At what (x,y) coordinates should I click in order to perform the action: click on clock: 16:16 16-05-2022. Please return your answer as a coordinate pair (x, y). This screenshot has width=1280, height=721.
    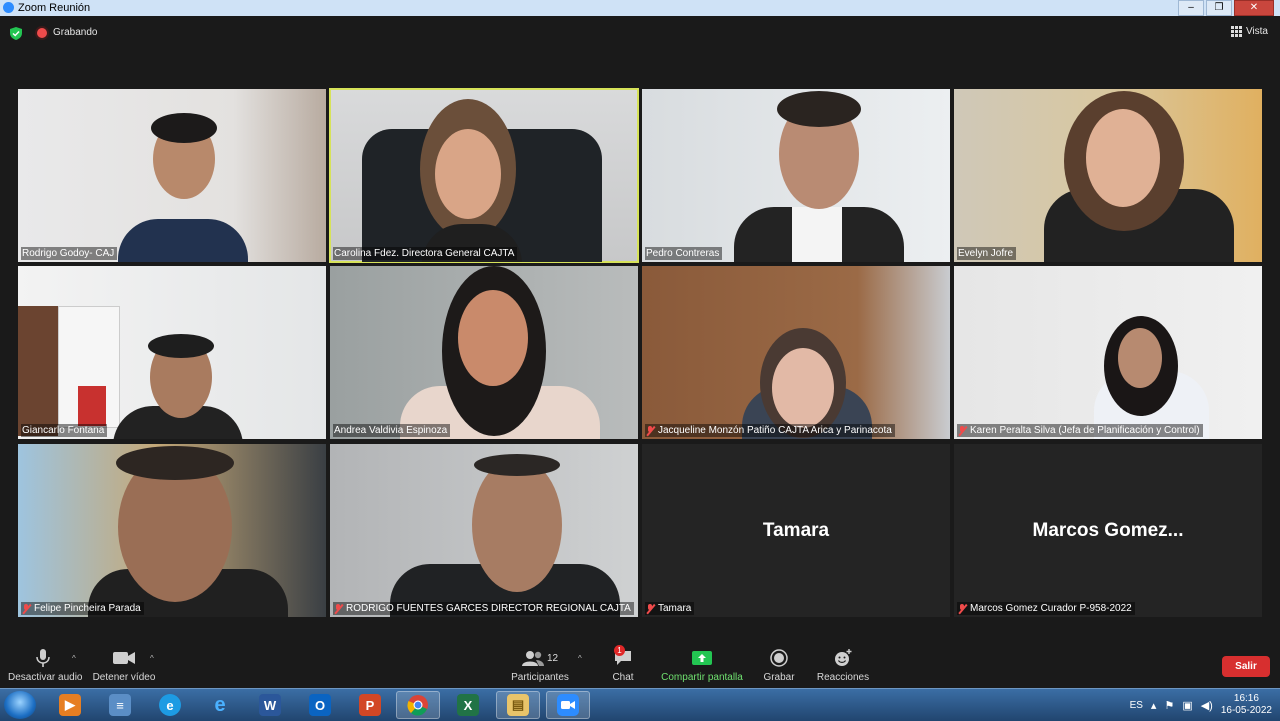
    Looking at the image, I should click on (1246, 705).